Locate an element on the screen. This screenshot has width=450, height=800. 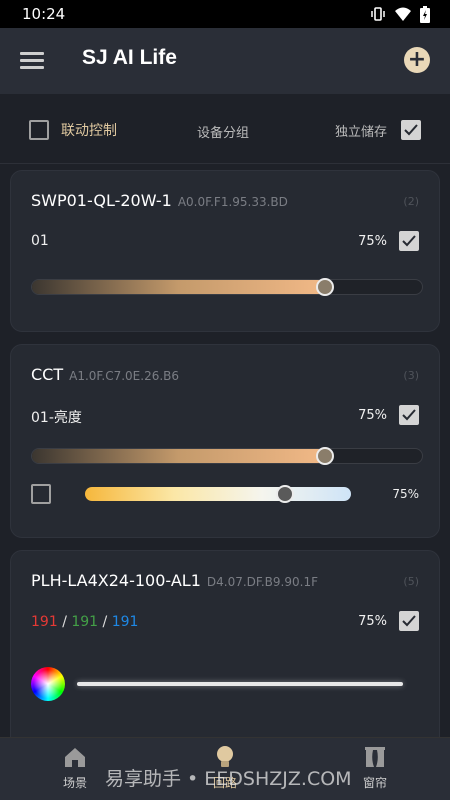
independent-save-label: 独立储存 is located at coordinates (360, 132).